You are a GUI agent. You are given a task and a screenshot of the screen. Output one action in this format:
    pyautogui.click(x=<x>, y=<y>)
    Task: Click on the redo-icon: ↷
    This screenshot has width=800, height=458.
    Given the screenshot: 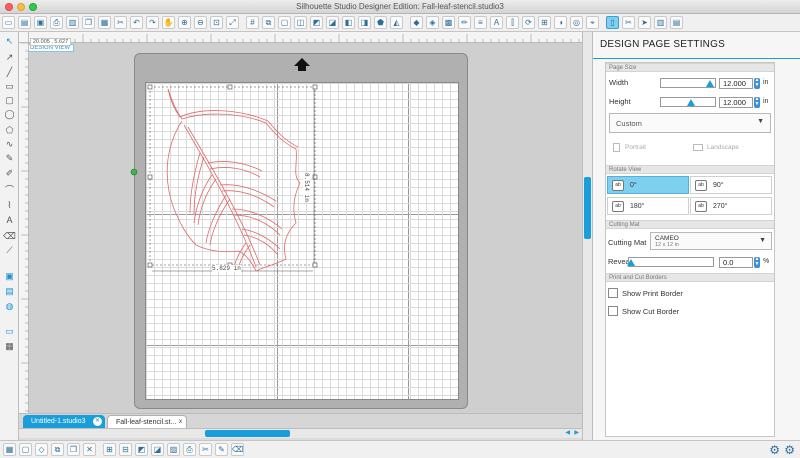 What is the action you would take?
    pyautogui.click(x=152, y=22)
    